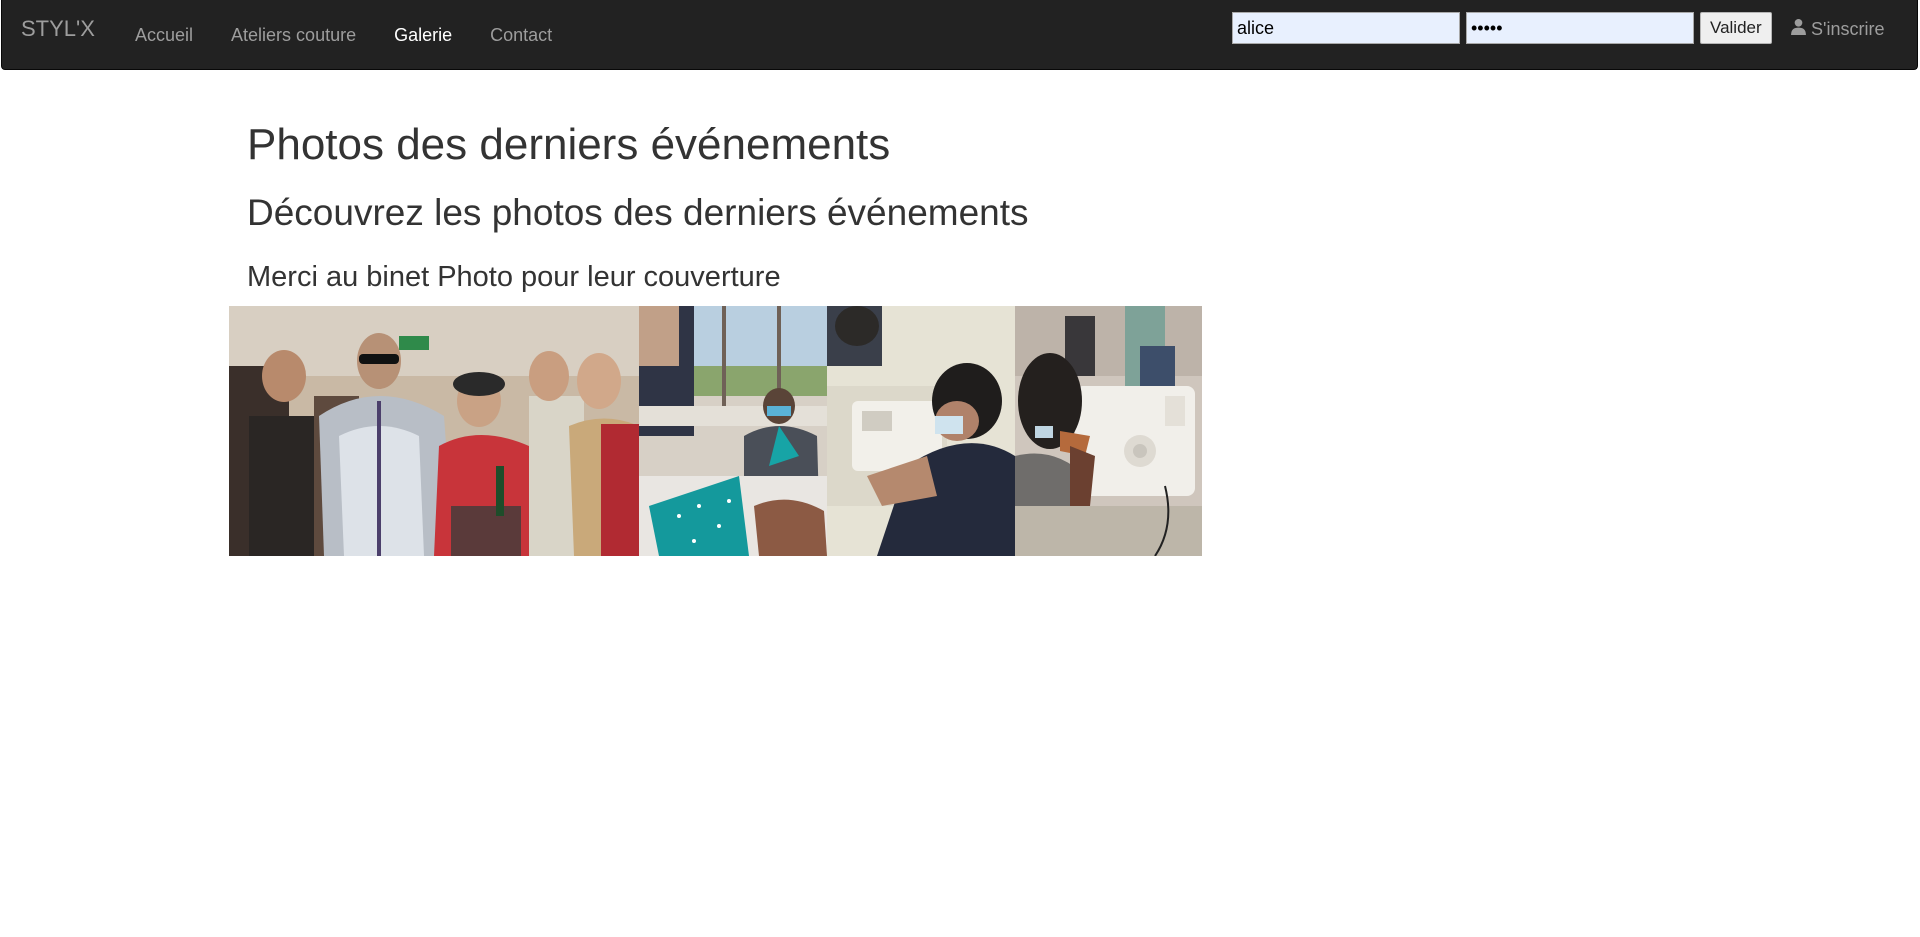 The height and width of the screenshot is (937, 1920). I want to click on page-title: Photos des derniers événements, so click(569, 144).